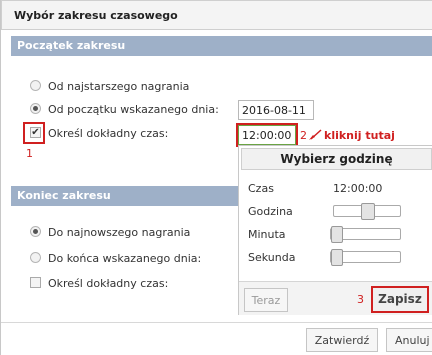 The height and width of the screenshot is (355, 432). What do you see at coordinates (270, 211) in the screenshot?
I see `time-picker-hour-label: Godzina` at bounding box center [270, 211].